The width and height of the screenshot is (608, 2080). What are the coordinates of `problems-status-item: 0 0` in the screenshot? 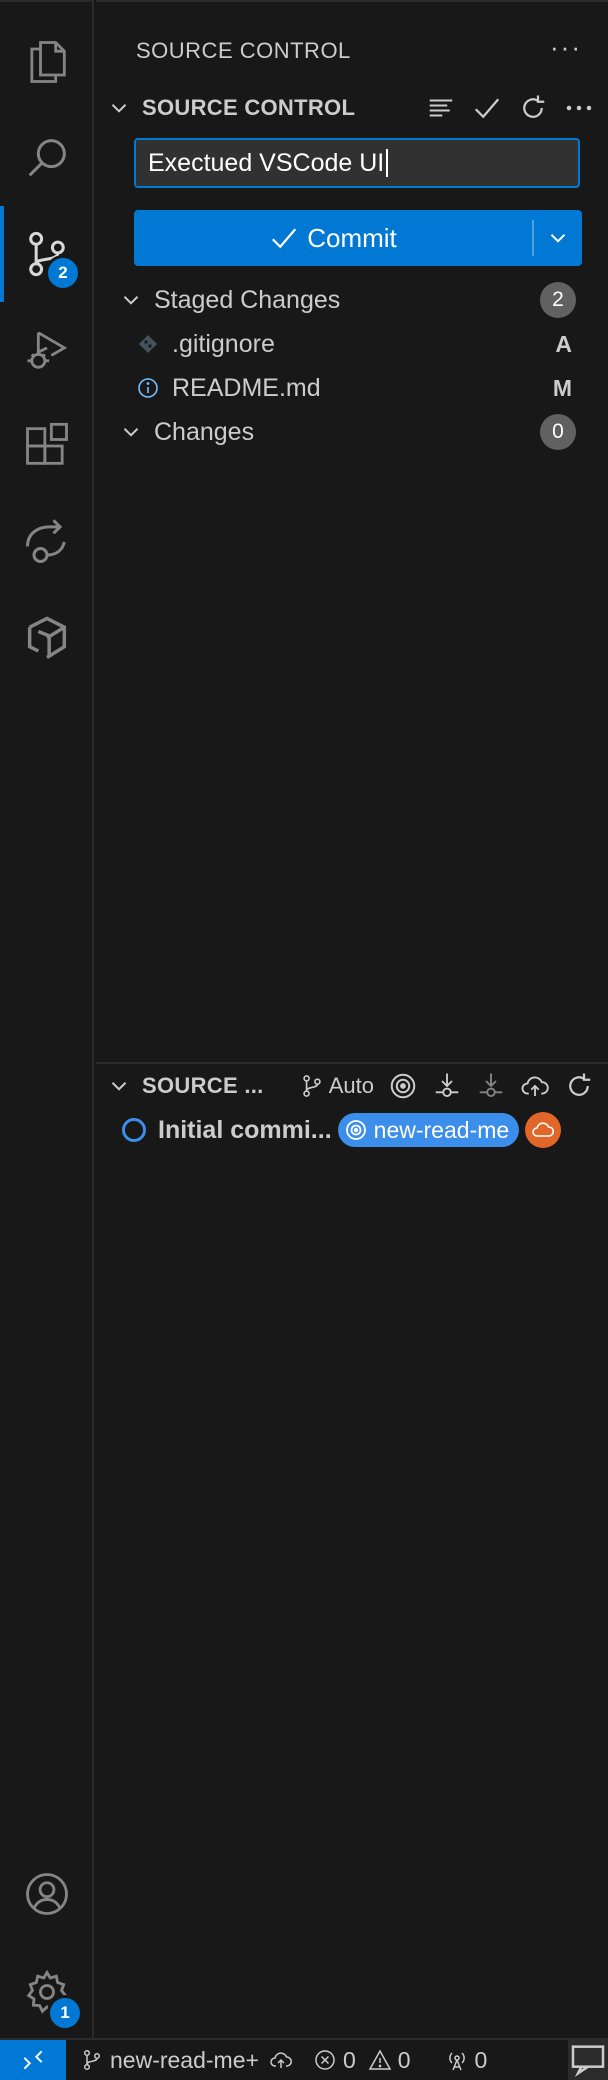 It's located at (362, 2060).